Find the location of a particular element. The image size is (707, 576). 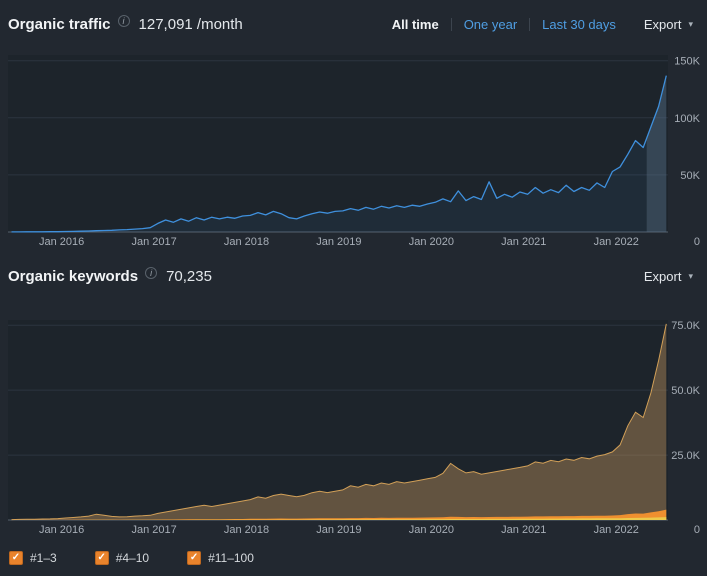

traffic-y-tick-label: 150K is located at coordinates (687, 62).